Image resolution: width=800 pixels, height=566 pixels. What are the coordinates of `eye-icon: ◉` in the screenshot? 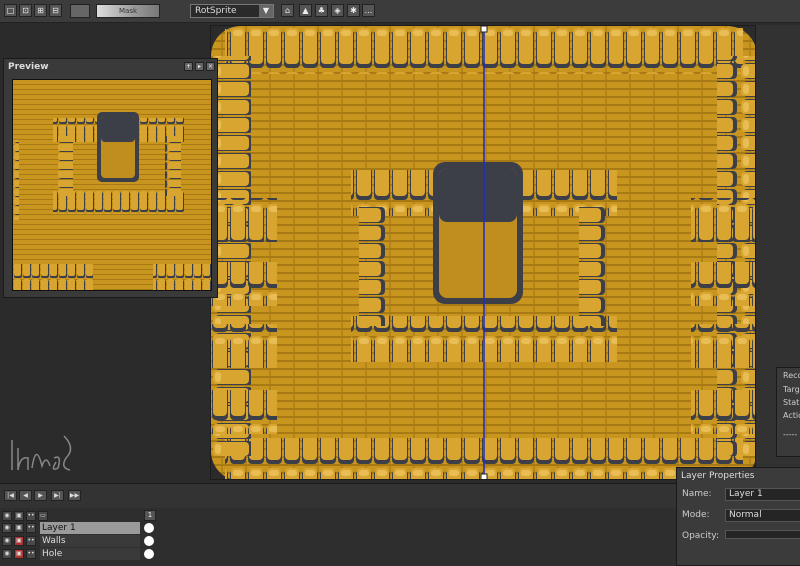 It's located at (7, 516).